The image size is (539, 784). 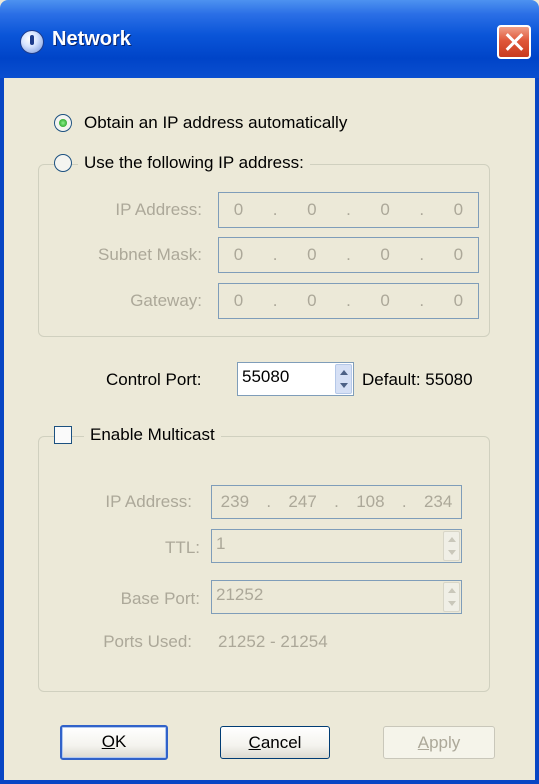 What do you see at coordinates (269, 39) in the screenshot?
I see `title-bar: Network` at bounding box center [269, 39].